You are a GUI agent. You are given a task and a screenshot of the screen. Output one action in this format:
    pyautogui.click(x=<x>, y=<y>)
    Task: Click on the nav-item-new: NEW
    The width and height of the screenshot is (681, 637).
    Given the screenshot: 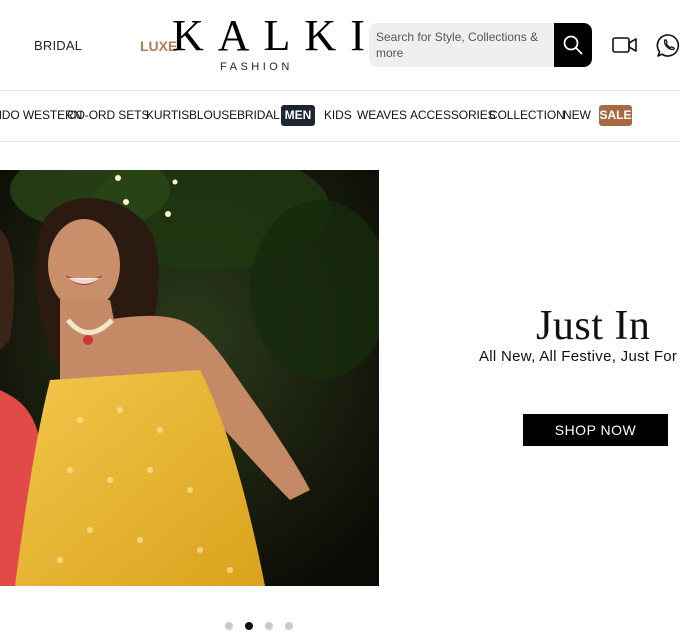 What is the action you would take?
    pyautogui.click(x=577, y=115)
    